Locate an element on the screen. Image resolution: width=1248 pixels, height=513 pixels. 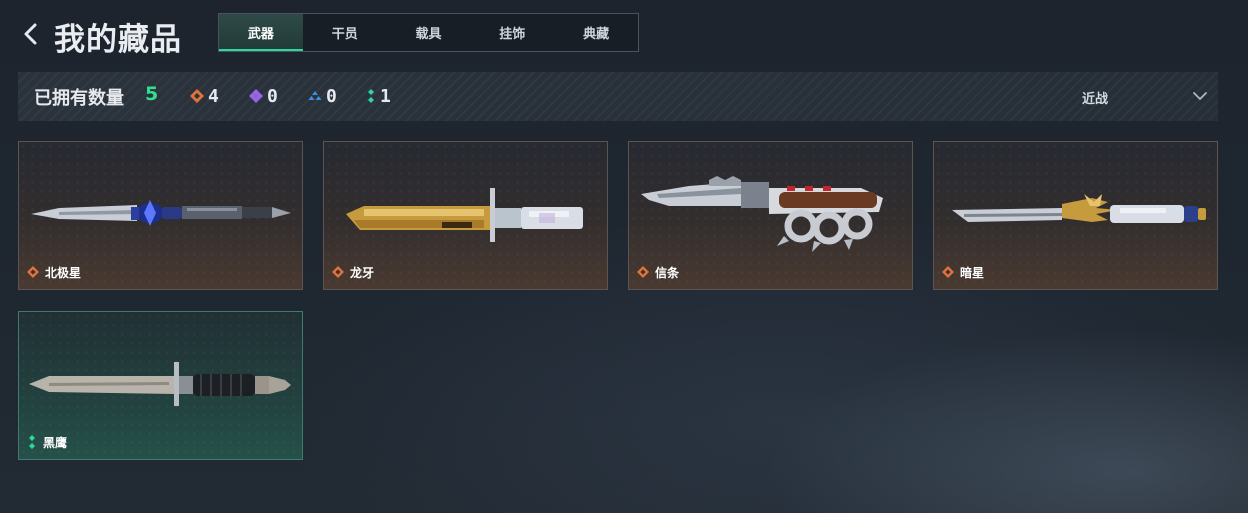
item-label: 暗星 is located at coordinates (963, 272).